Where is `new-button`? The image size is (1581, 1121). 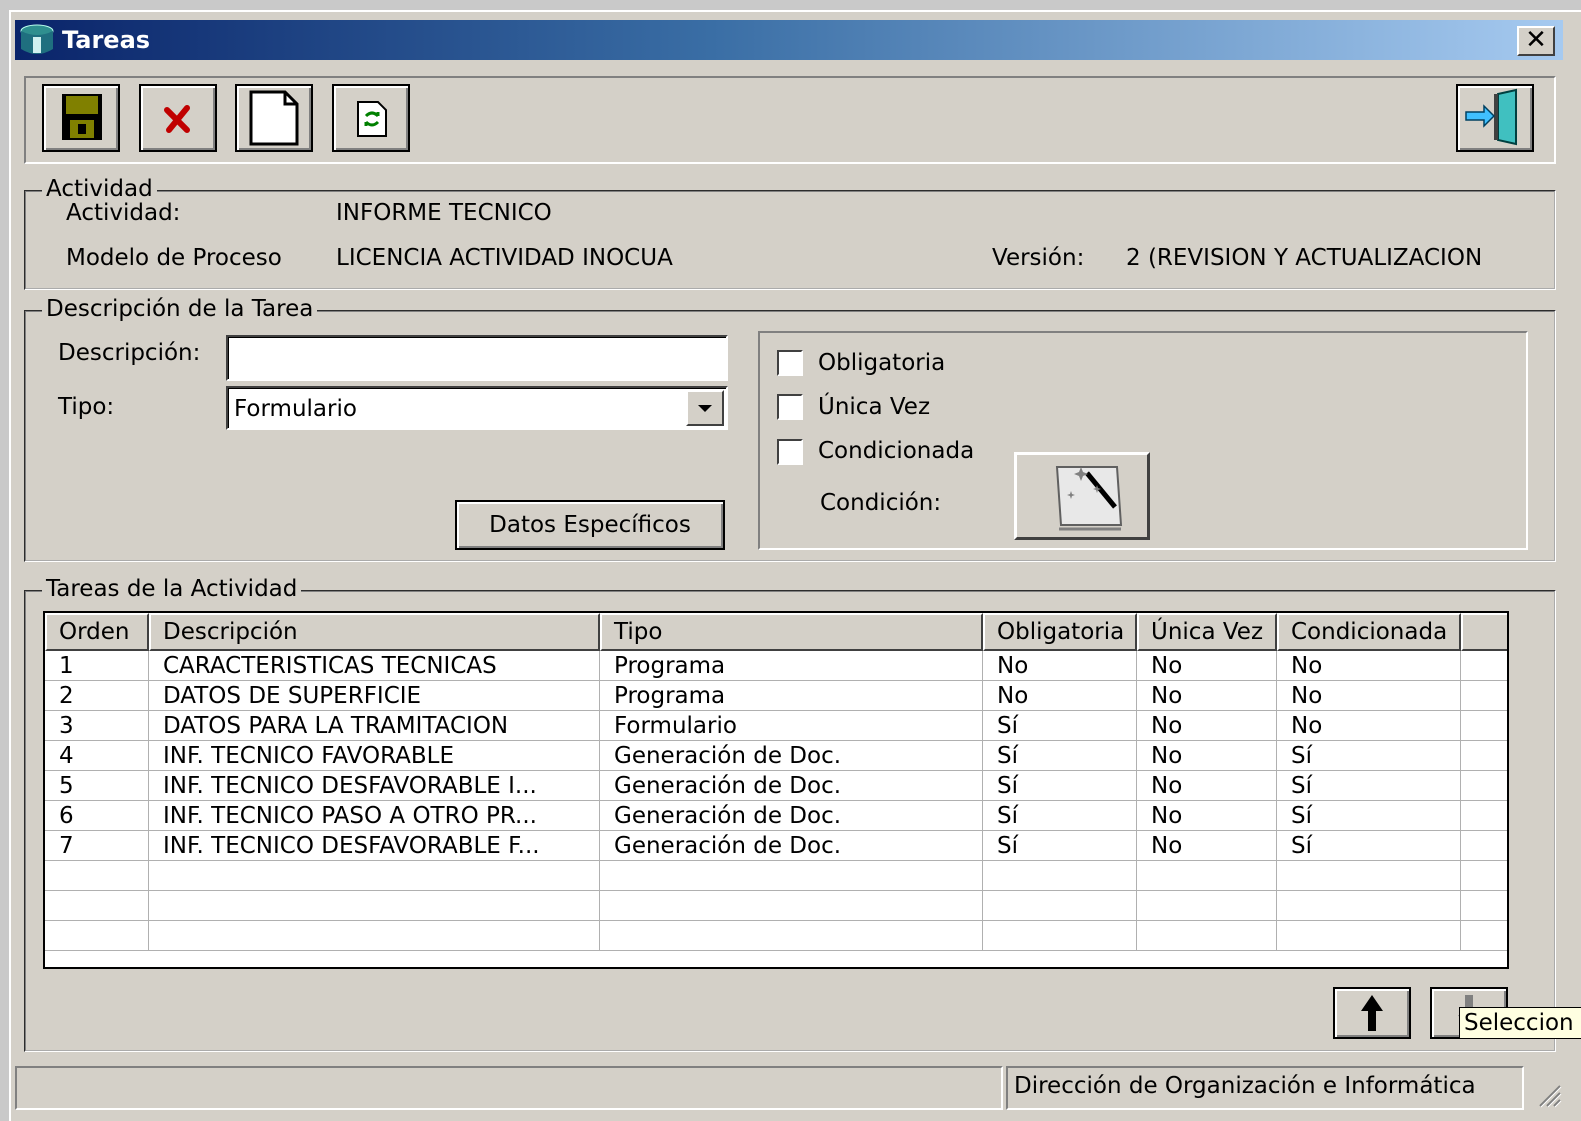 new-button is located at coordinates (274, 118).